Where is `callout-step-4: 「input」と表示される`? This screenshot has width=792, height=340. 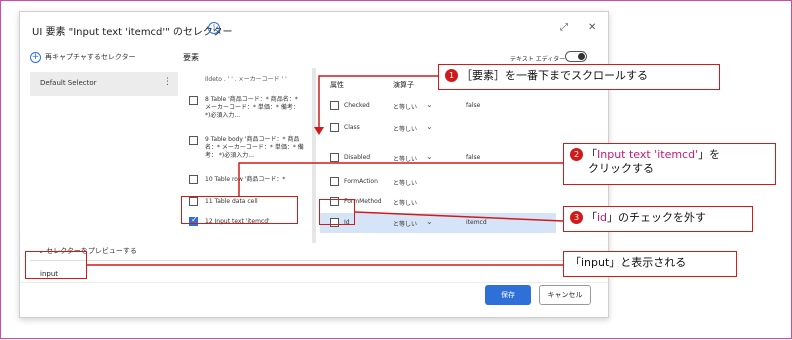 callout-step-4: 「input」と表示される is located at coordinates (650, 264).